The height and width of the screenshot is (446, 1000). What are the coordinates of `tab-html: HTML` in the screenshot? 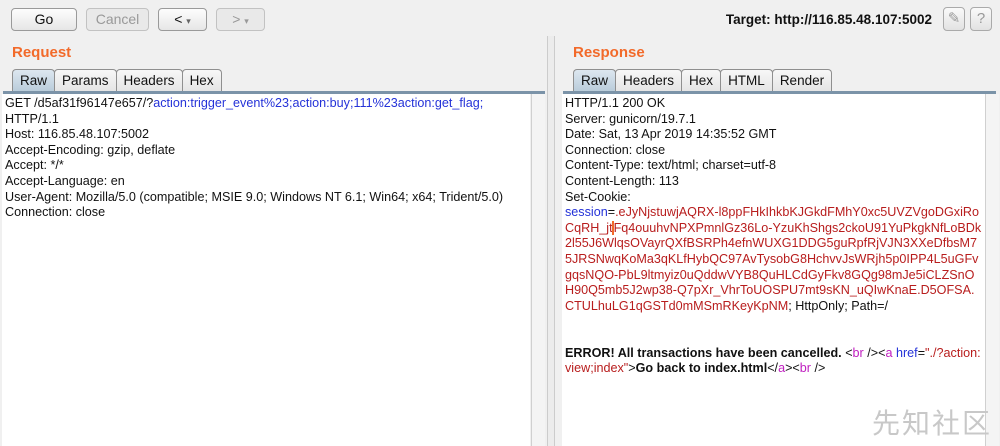 It's located at (746, 80).